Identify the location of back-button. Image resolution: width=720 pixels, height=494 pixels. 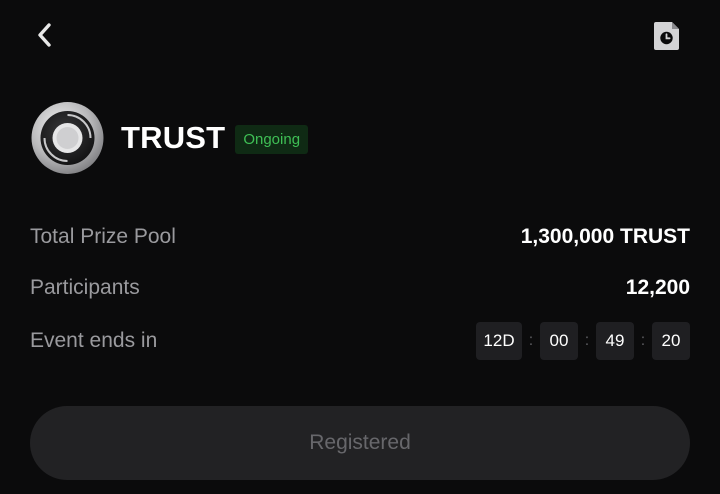
(45, 37).